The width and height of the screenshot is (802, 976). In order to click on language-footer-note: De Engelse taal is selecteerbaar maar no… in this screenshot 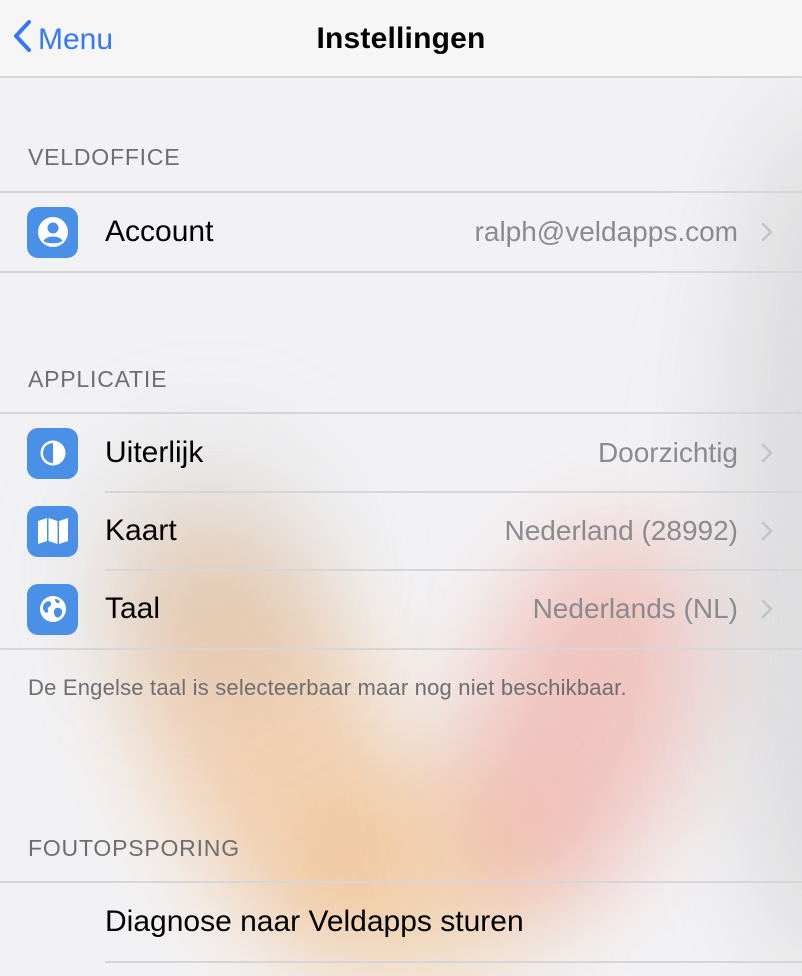, I will do `click(327, 687)`.